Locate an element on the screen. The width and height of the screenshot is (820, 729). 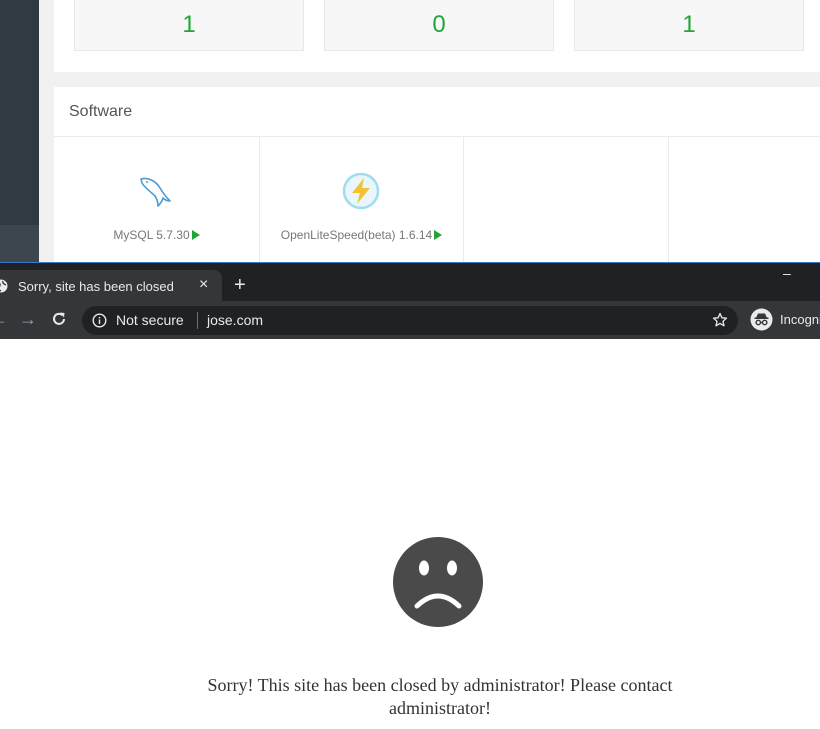
new-tab-button: + is located at coordinates (240, 285).